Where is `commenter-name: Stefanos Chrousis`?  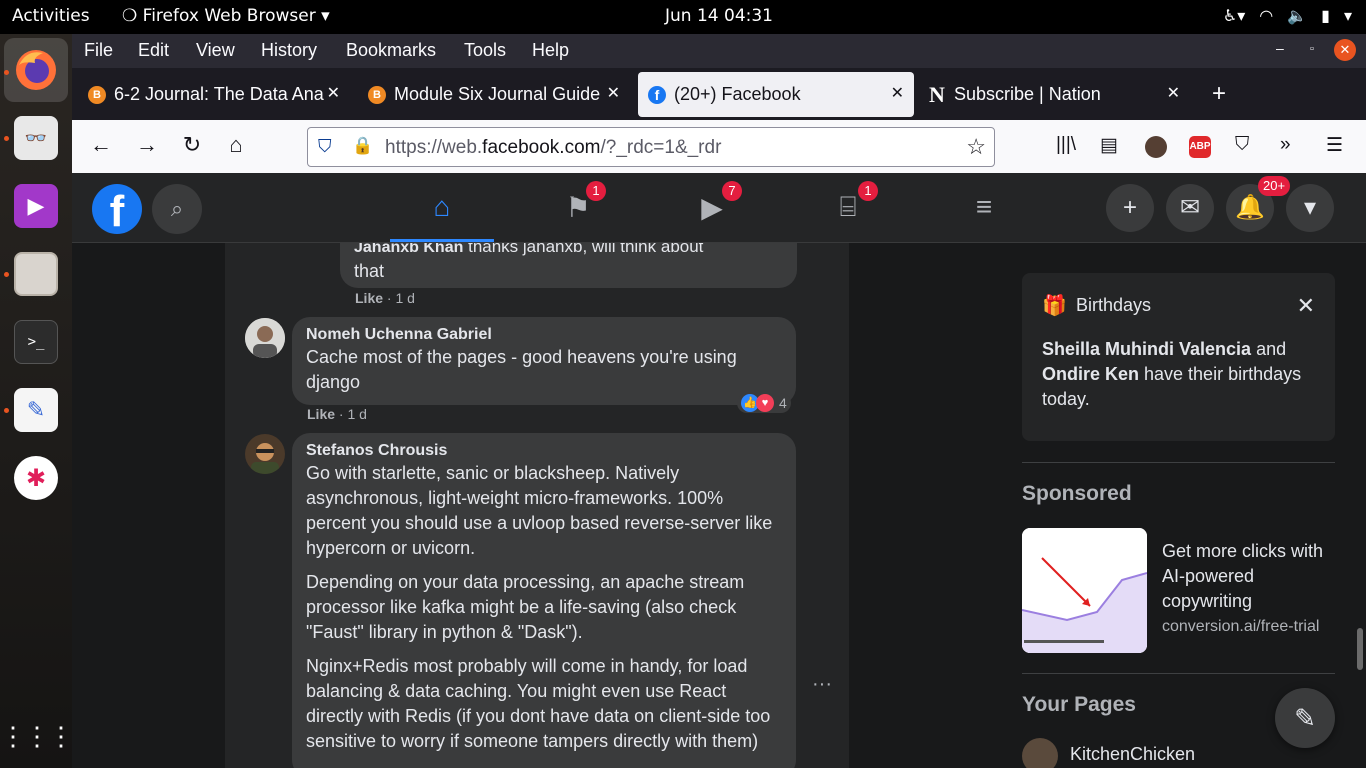 commenter-name: Stefanos Chrousis is located at coordinates (544, 451).